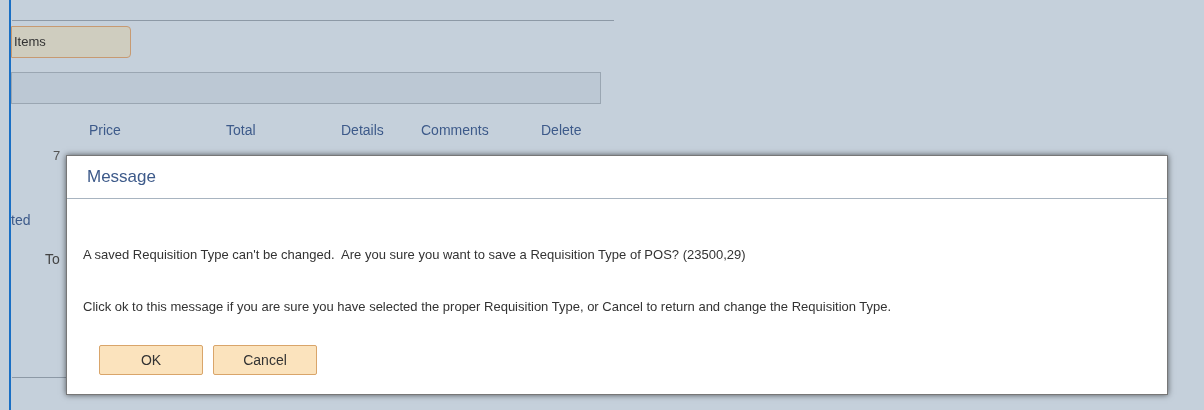  What do you see at coordinates (265, 360) in the screenshot?
I see `cancel-button: Cancel` at bounding box center [265, 360].